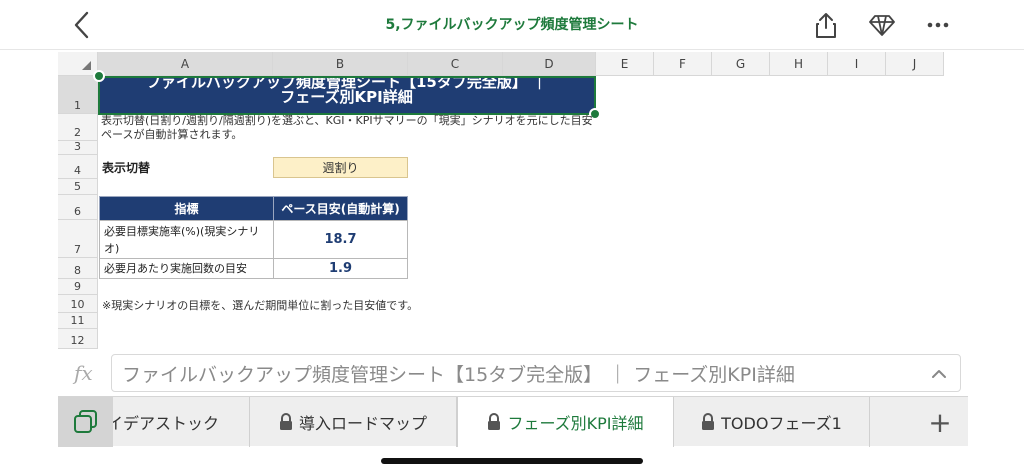 Image resolution: width=1024 pixels, height=473 pixels. I want to click on row-header-5: 5, so click(78, 187).